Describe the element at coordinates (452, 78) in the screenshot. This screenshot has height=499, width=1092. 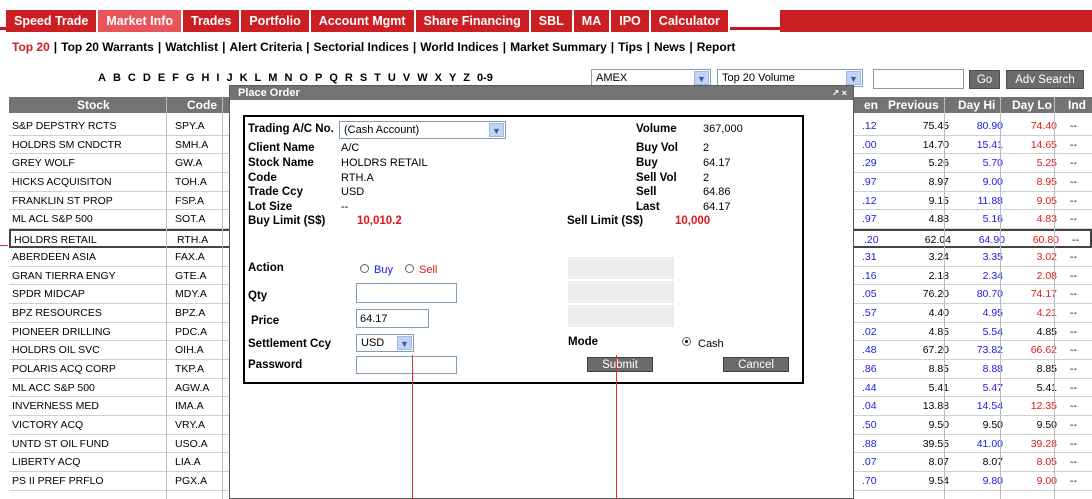
I see `letter-filter-y: Y` at that location.